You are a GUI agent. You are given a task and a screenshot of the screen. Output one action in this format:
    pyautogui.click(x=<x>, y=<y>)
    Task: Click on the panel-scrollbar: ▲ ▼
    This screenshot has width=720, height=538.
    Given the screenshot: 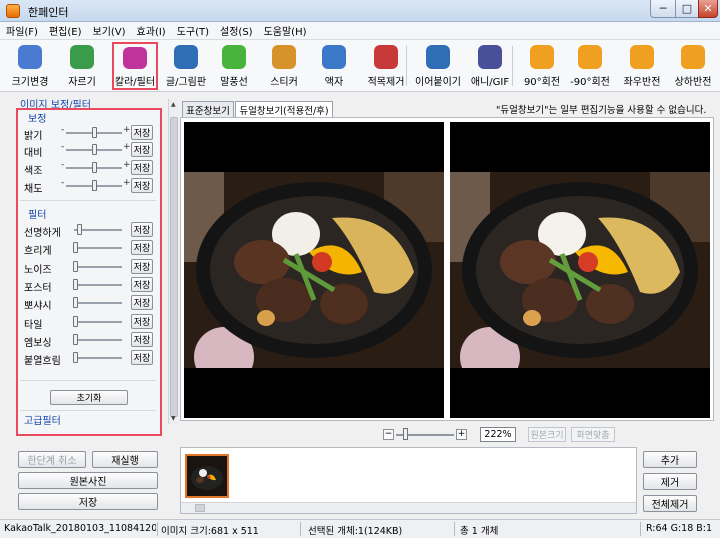 What is the action you would take?
    pyautogui.click(x=173, y=261)
    